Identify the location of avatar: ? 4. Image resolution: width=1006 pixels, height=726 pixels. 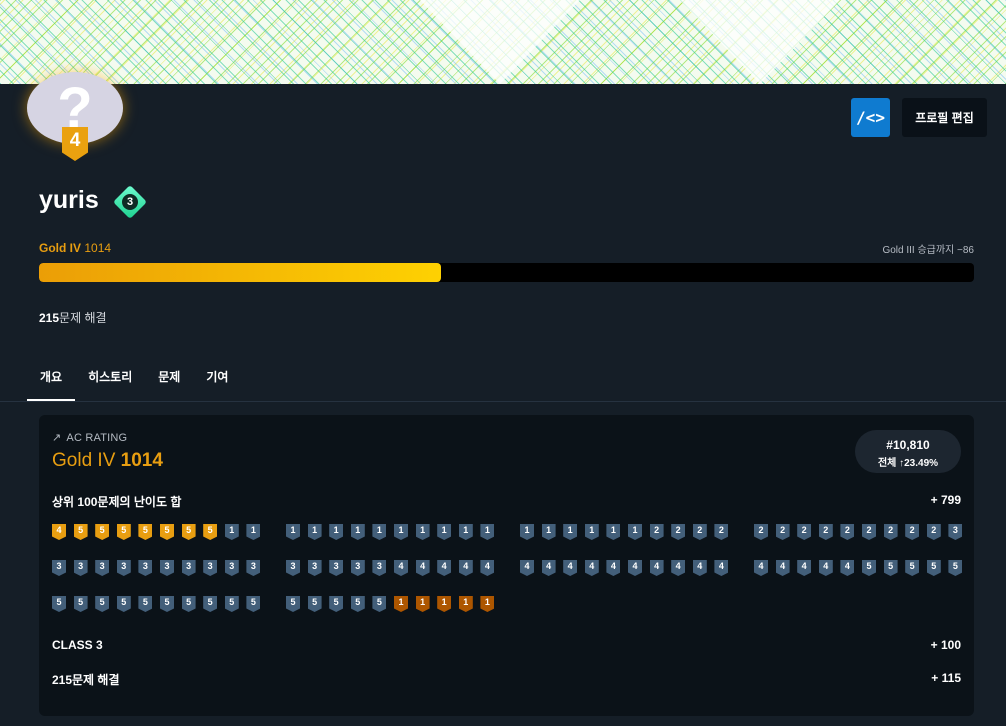
(75, 120).